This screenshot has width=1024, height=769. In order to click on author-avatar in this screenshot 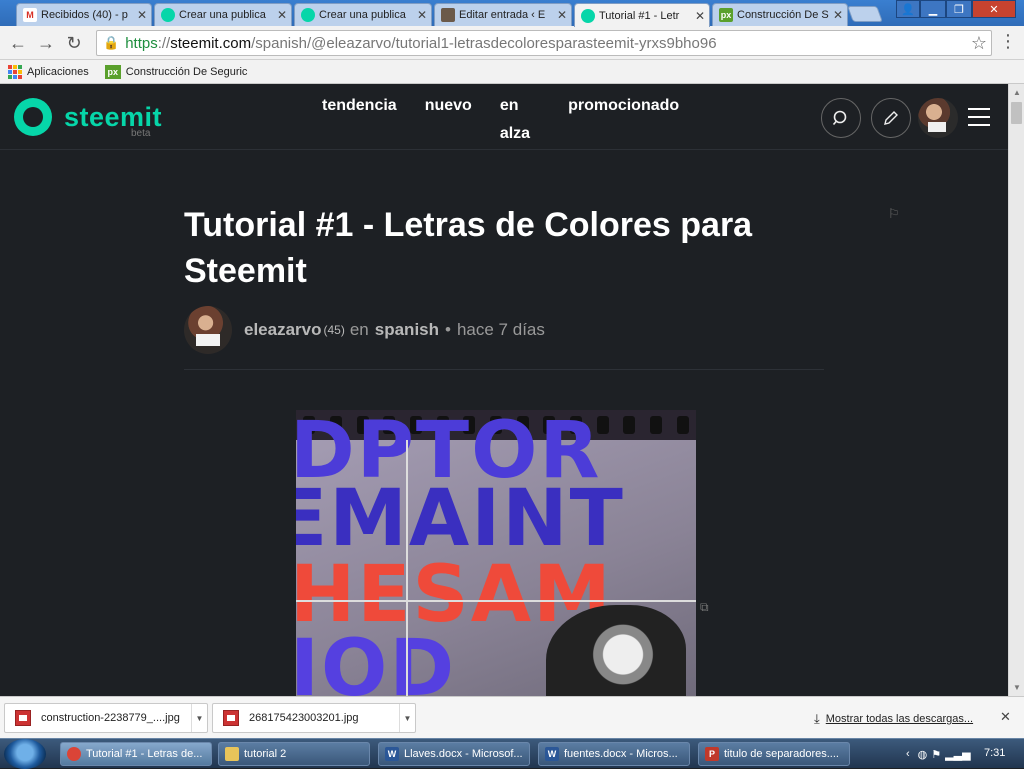, I will do `click(208, 330)`.